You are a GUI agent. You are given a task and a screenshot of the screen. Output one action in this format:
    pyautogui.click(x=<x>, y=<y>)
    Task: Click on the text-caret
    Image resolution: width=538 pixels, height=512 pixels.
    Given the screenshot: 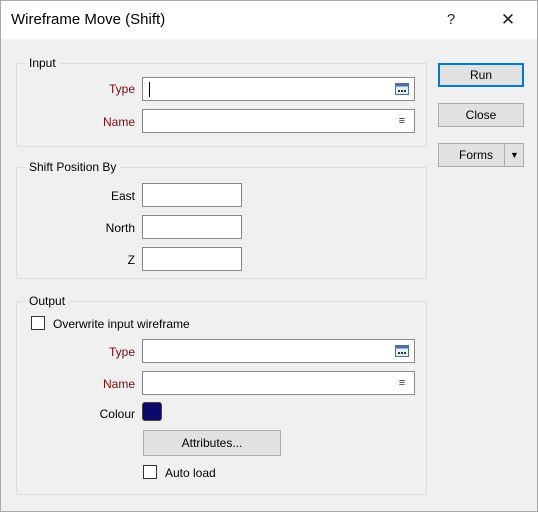 What is the action you would take?
    pyautogui.click(x=149, y=89)
    